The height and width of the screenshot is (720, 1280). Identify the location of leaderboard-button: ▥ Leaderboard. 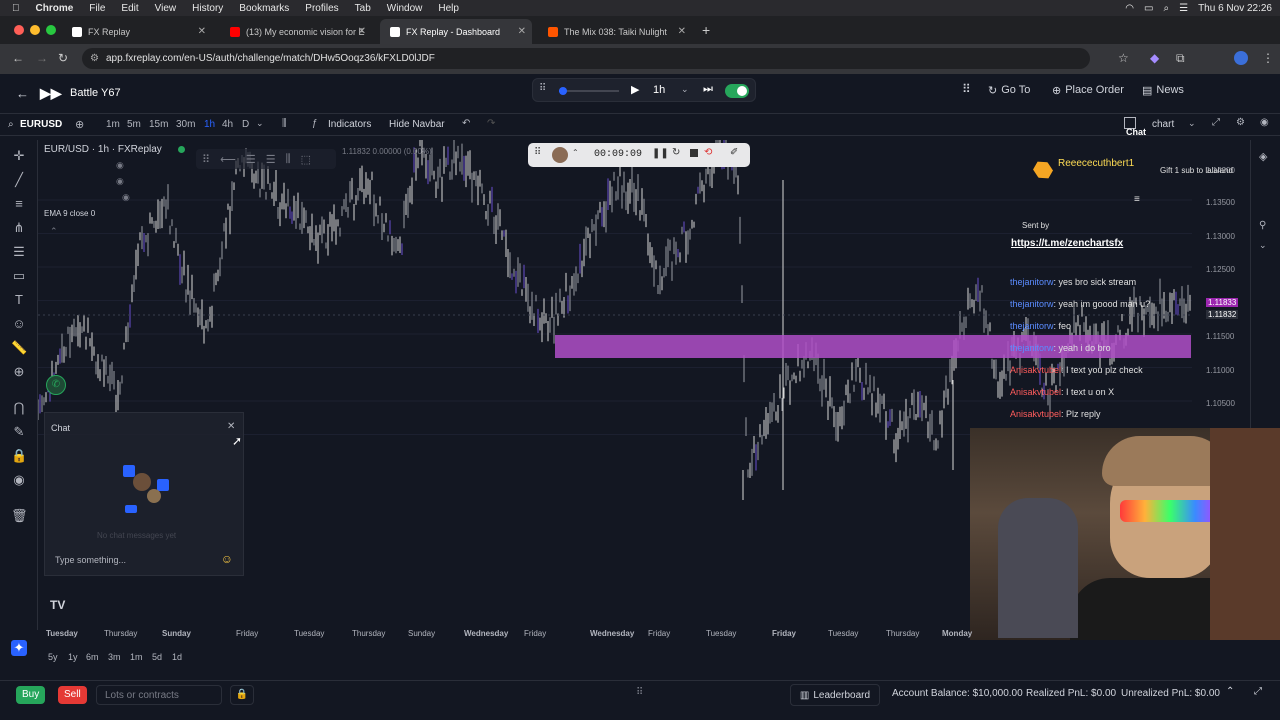
(835, 695).